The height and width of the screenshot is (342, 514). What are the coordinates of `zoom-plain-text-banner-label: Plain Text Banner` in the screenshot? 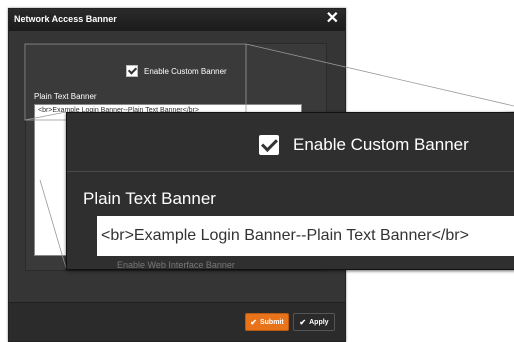 It's located at (149, 198).